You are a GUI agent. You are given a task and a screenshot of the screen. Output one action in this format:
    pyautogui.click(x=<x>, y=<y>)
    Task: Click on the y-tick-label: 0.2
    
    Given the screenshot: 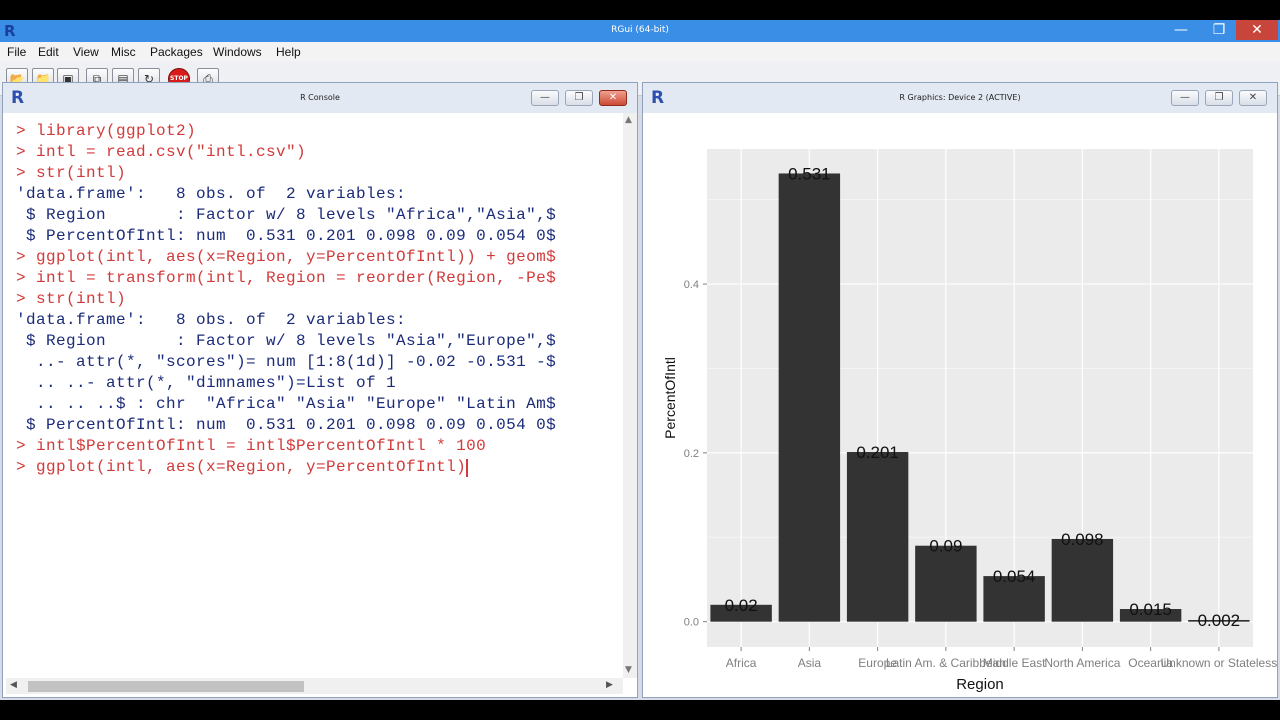 What is the action you would take?
    pyautogui.click(x=691, y=454)
    